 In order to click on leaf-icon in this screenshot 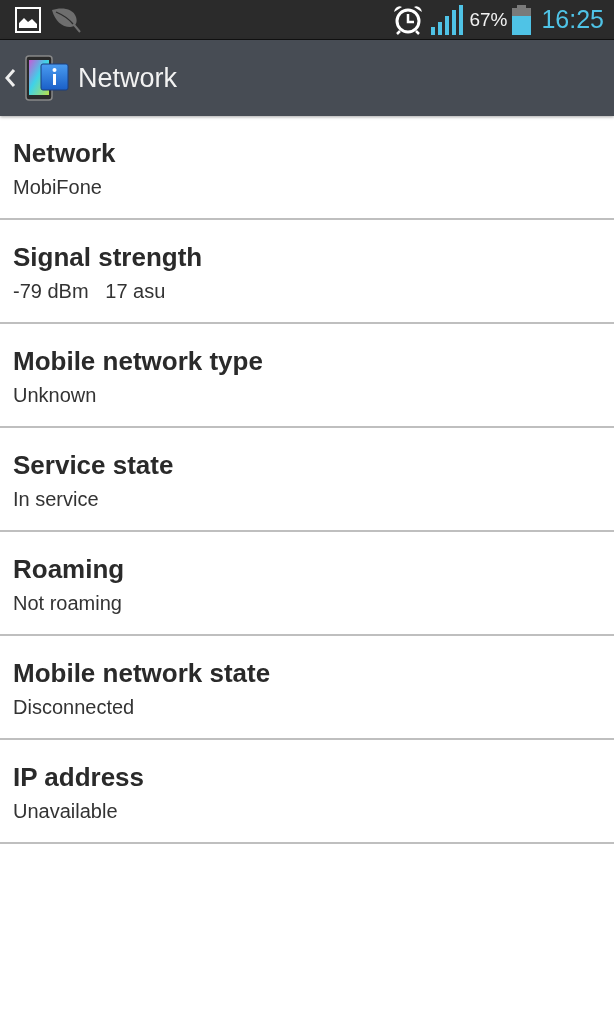, I will do `click(66, 19)`.